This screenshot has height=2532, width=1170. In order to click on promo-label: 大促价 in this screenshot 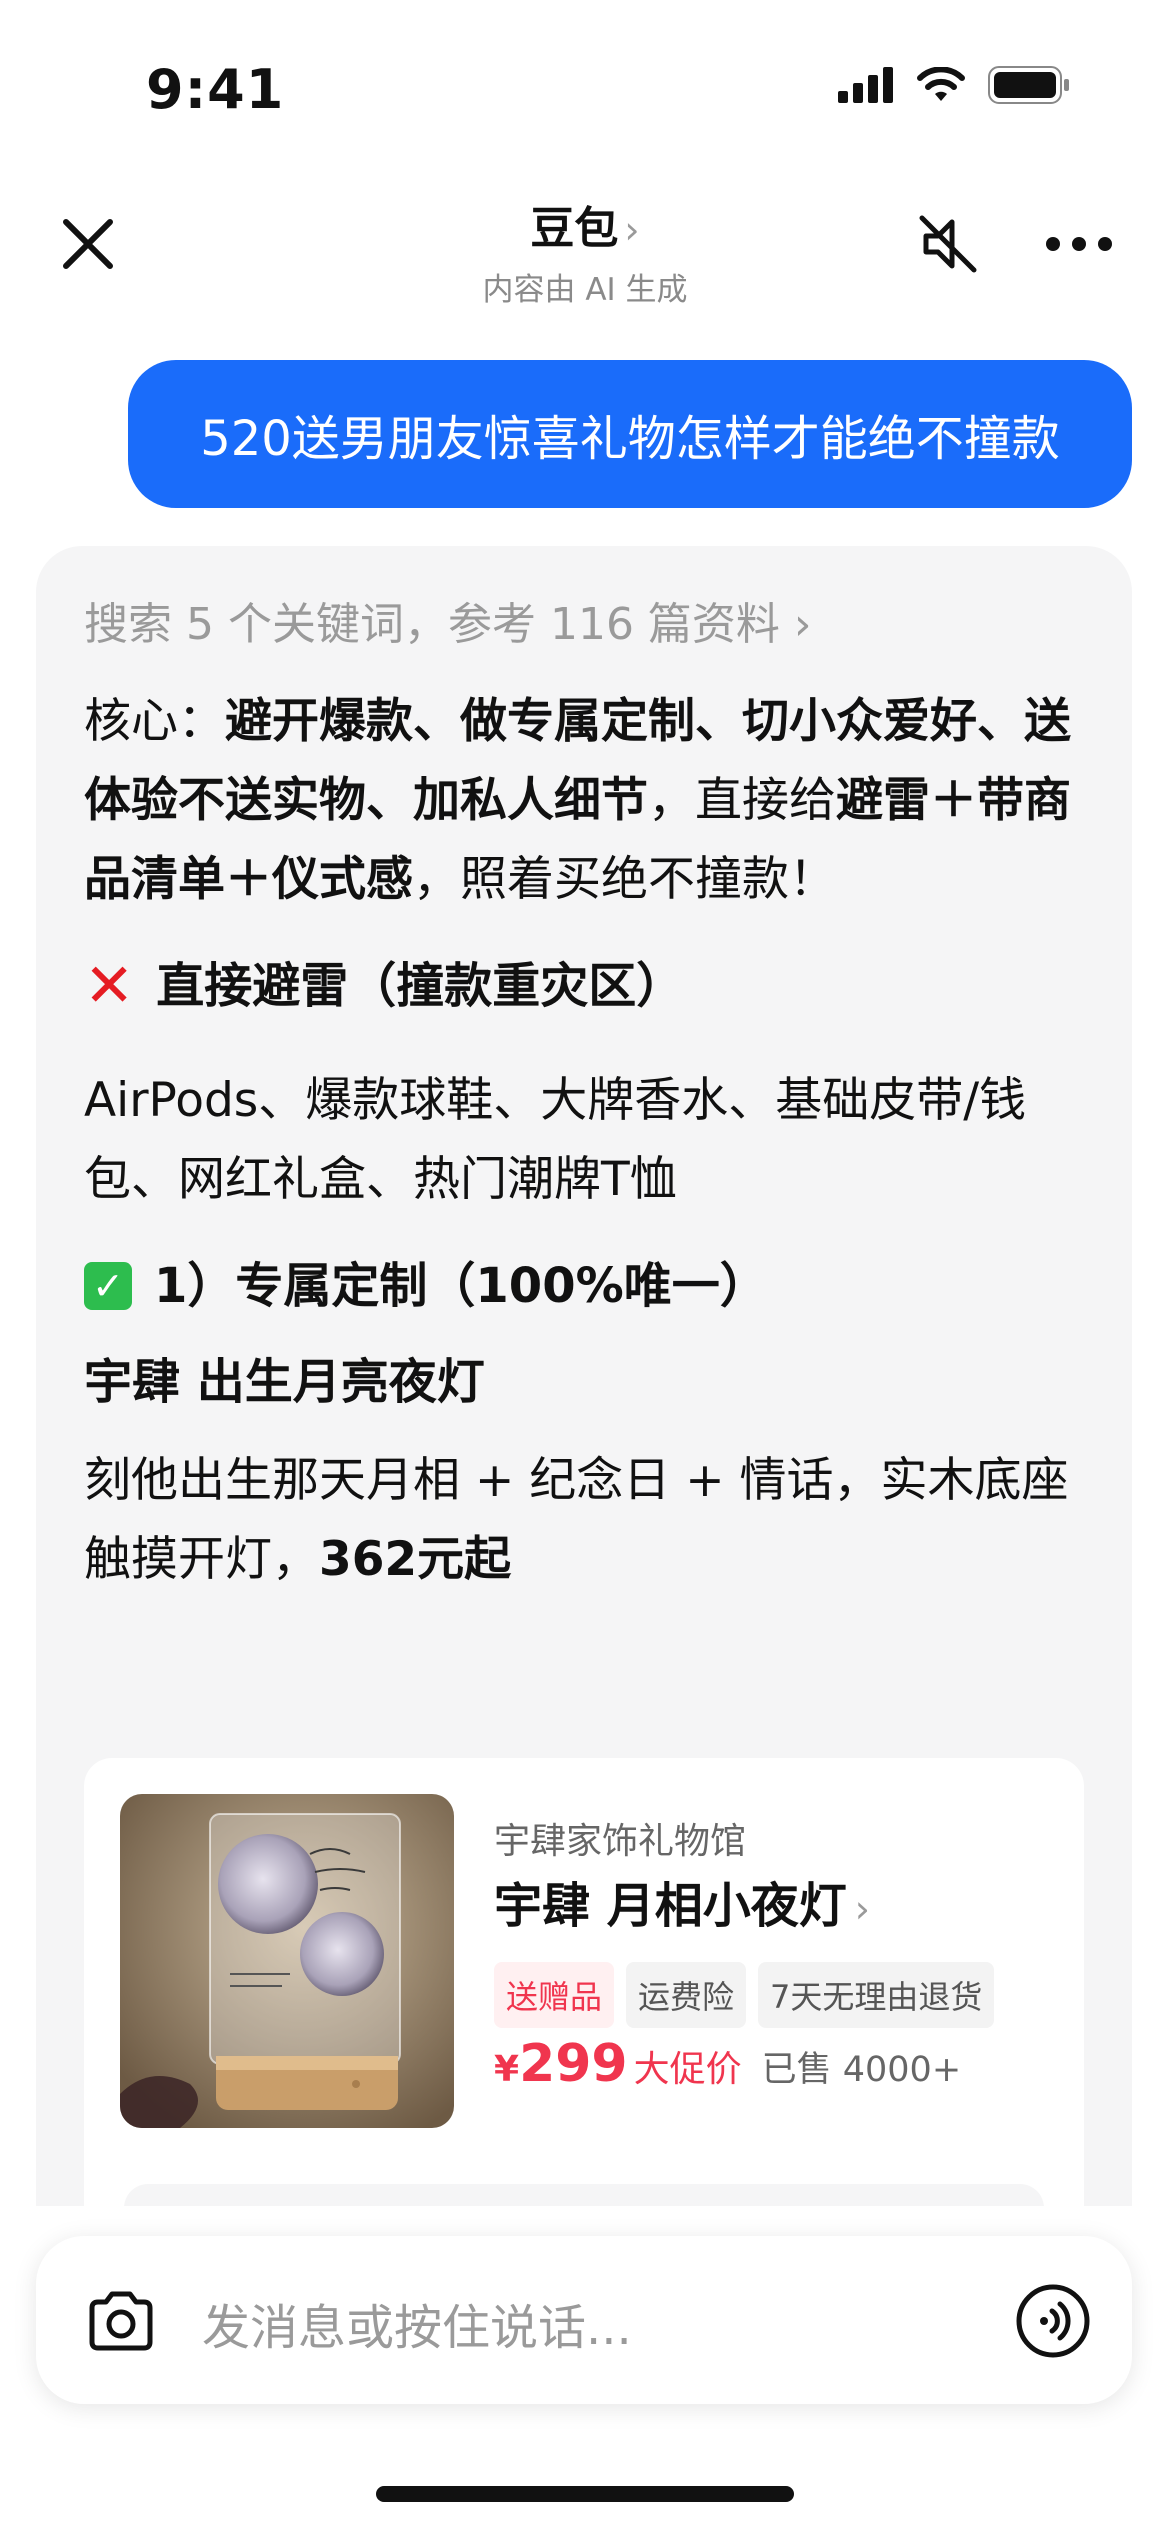, I will do `click(687, 2069)`.